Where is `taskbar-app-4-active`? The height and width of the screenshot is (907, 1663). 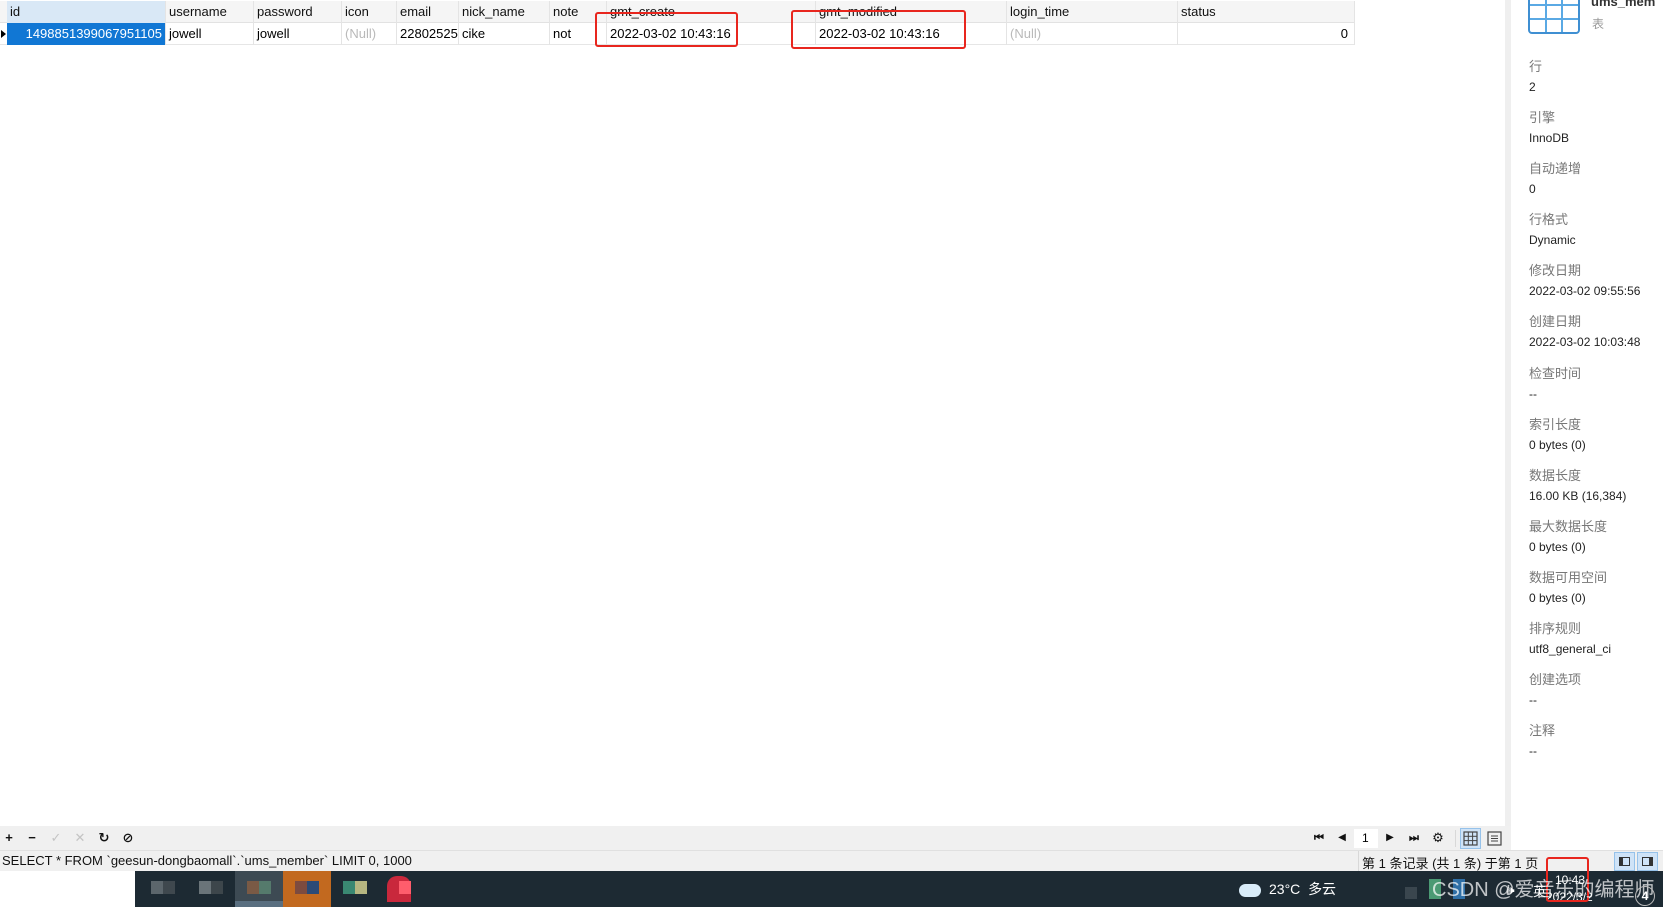 taskbar-app-4-active is located at coordinates (307, 889).